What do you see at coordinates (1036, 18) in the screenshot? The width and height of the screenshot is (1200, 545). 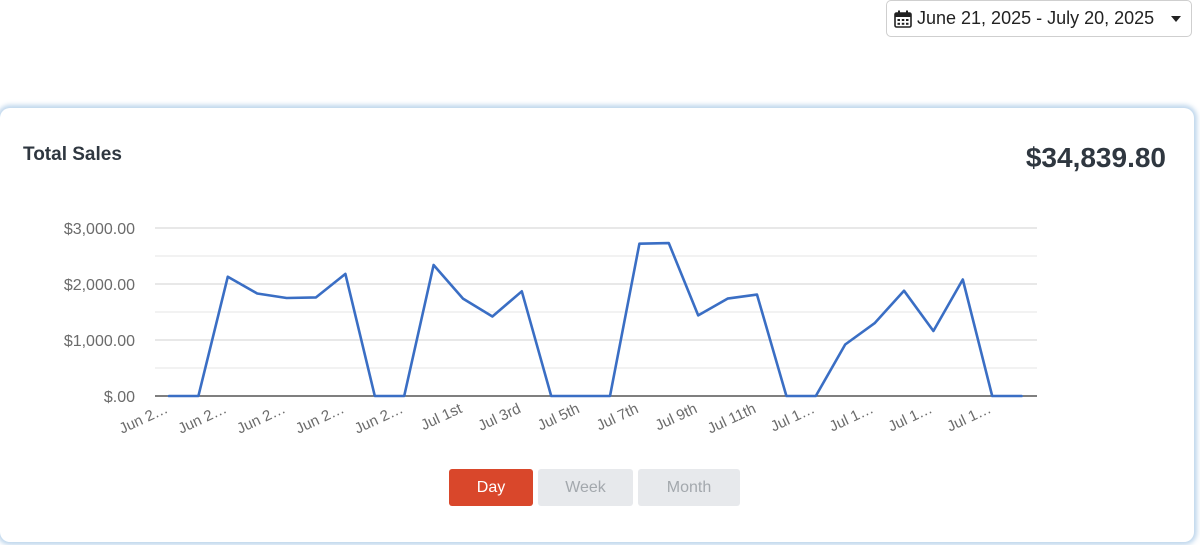 I see `date-range-label: June 21, 2025 - July 20, 2025` at bounding box center [1036, 18].